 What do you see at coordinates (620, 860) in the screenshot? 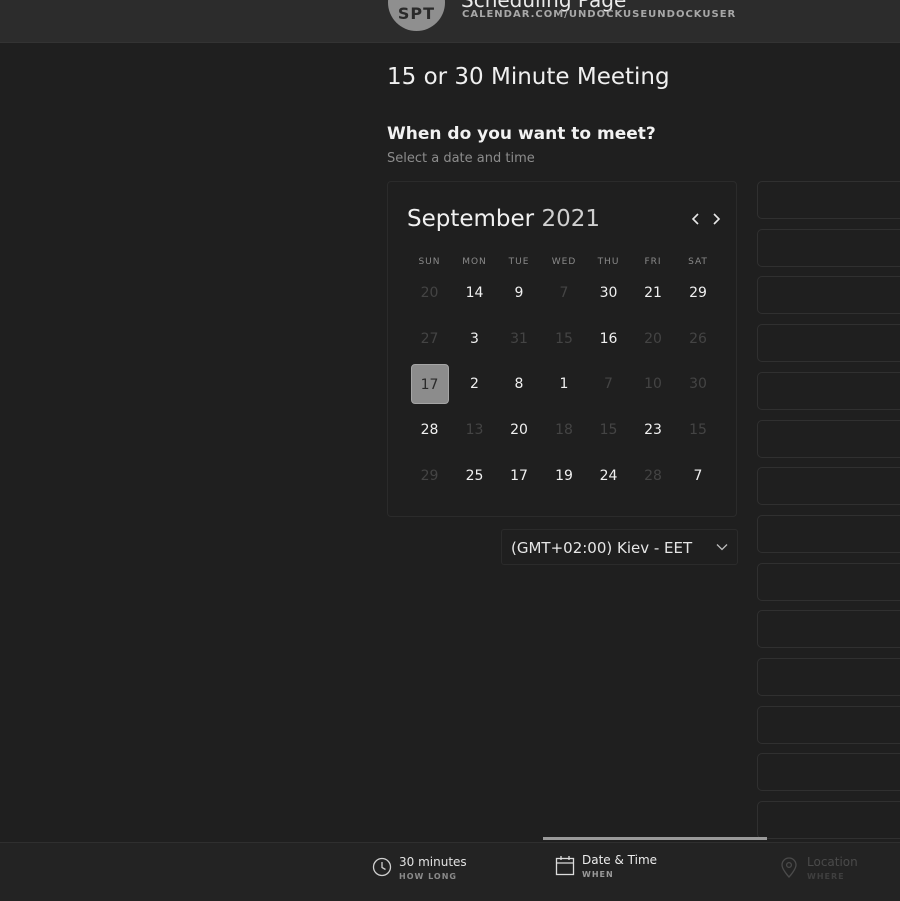
I see `step-date-time-label: Date & Time` at bounding box center [620, 860].